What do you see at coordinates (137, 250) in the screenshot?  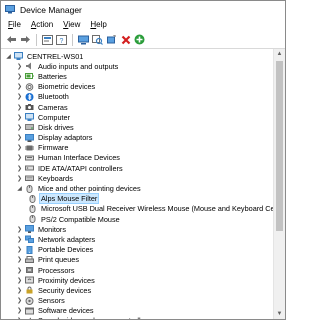 I see `tree-category: ❯ Portable Devices` at bounding box center [137, 250].